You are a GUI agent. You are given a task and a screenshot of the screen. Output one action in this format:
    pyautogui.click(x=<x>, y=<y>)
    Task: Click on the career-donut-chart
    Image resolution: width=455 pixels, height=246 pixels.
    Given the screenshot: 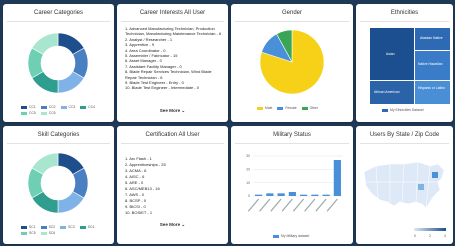 What is the action you would take?
    pyautogui.click(x=58, y=63)
    